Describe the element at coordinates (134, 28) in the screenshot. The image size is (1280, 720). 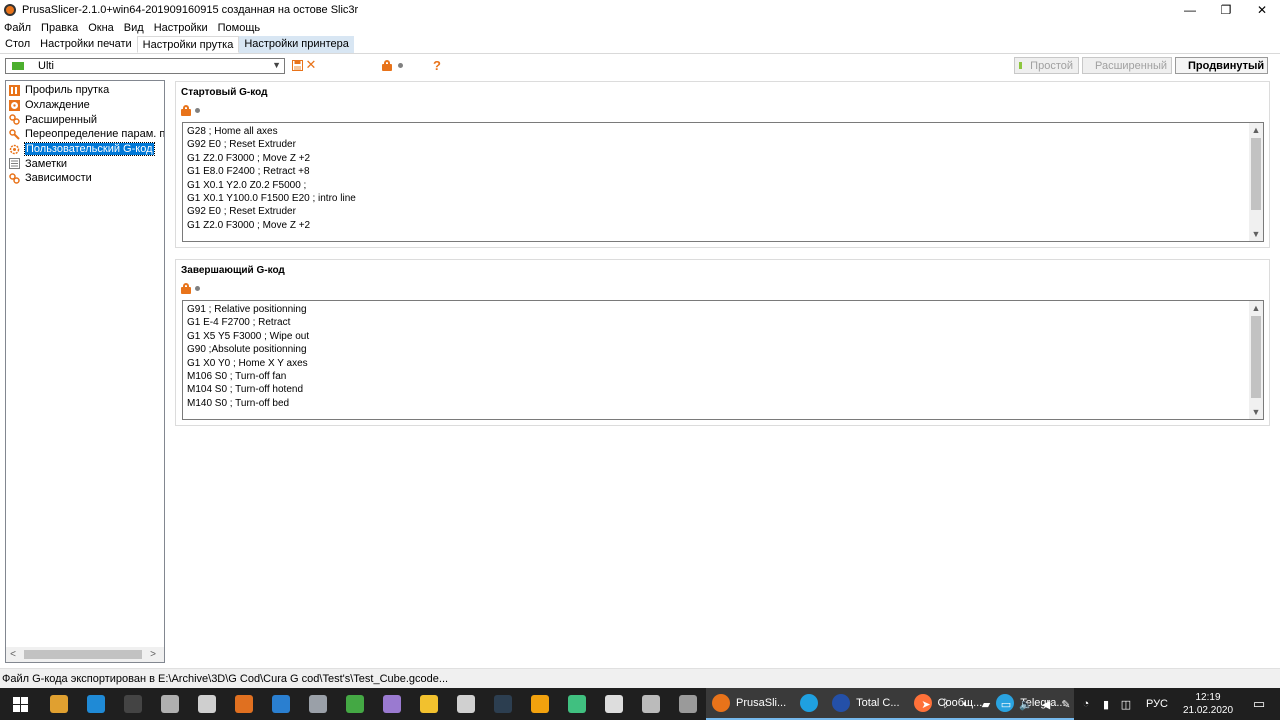
I see `menu-view: Вид` at that location.